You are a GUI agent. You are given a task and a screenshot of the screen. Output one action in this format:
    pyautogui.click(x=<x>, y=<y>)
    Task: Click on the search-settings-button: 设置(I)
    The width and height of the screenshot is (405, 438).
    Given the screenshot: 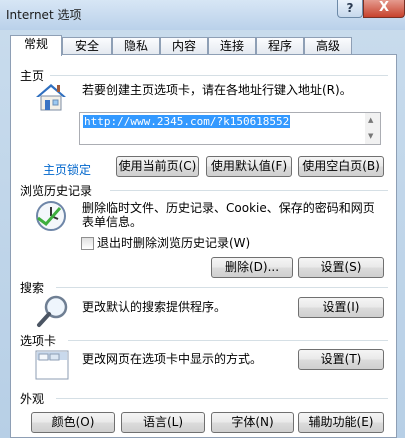 What is the action you would take?
    pyautogui.click(x=341, y=307)
    